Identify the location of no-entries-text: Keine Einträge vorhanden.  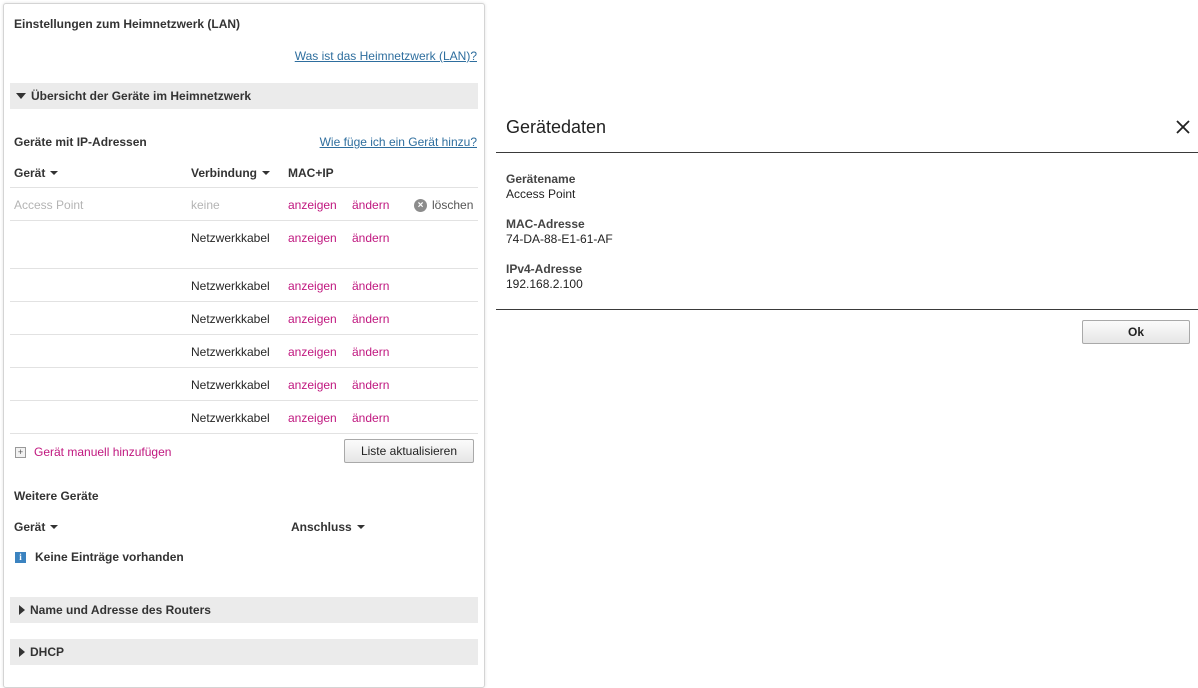
(109, 557).